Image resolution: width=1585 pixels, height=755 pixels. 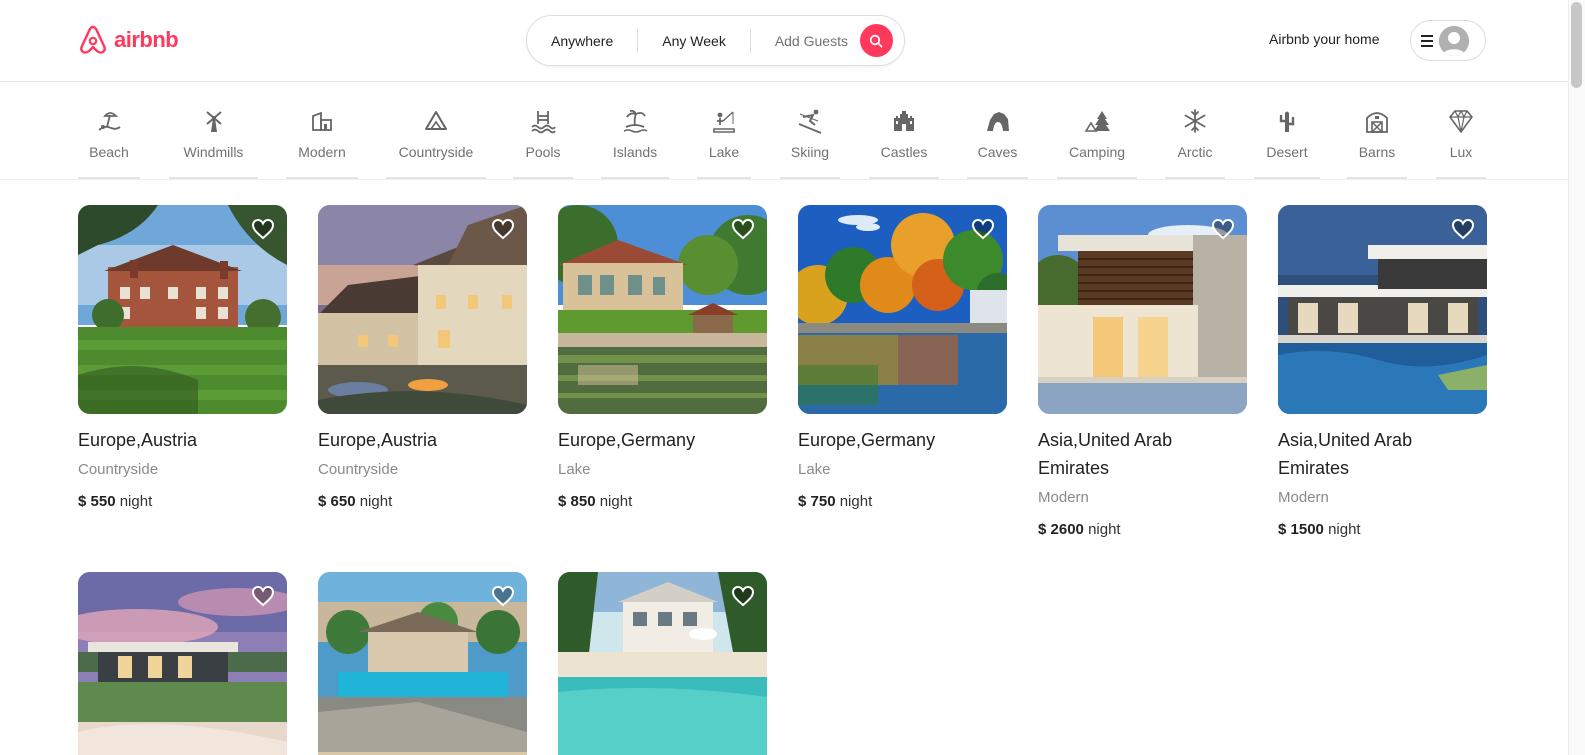 What do you see at coordinates (805, 41) in the screenshot?
I see `search-guests: Add Guests` at bounding box center [805, 41].